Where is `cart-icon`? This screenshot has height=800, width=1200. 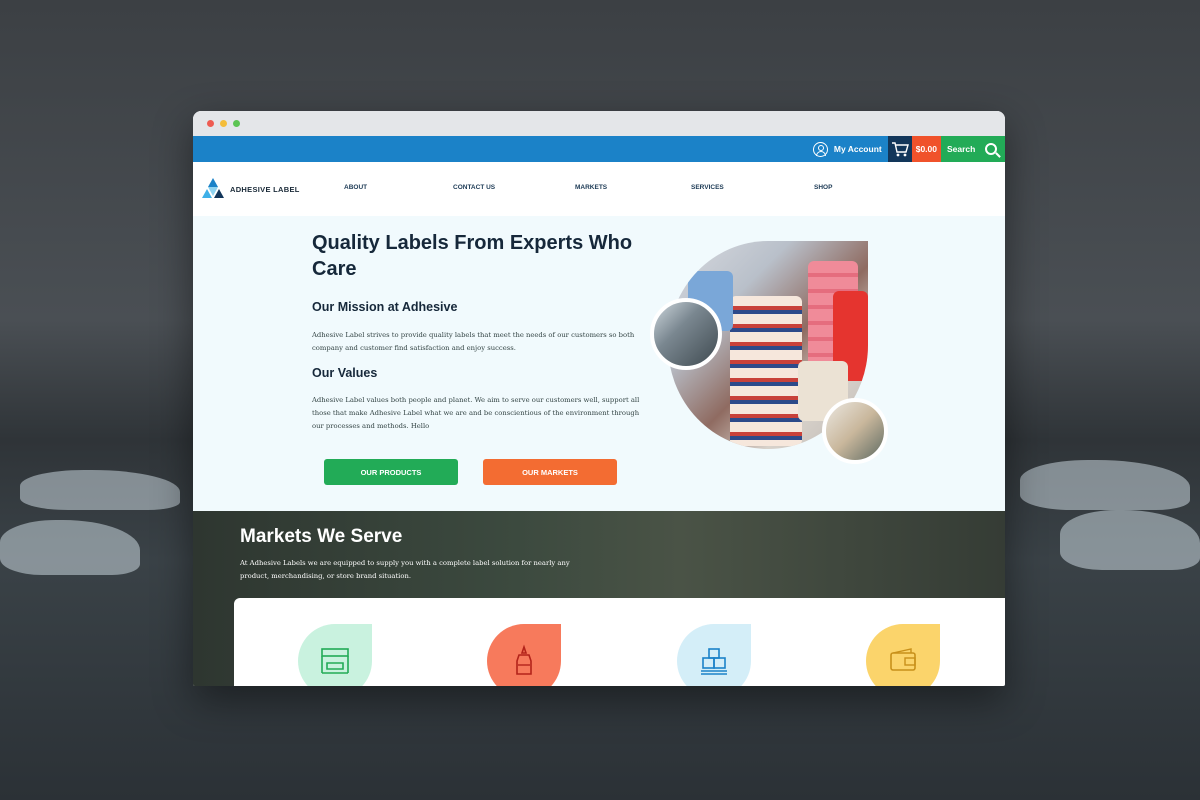
cart-icon is located at coordinates (900, 149).